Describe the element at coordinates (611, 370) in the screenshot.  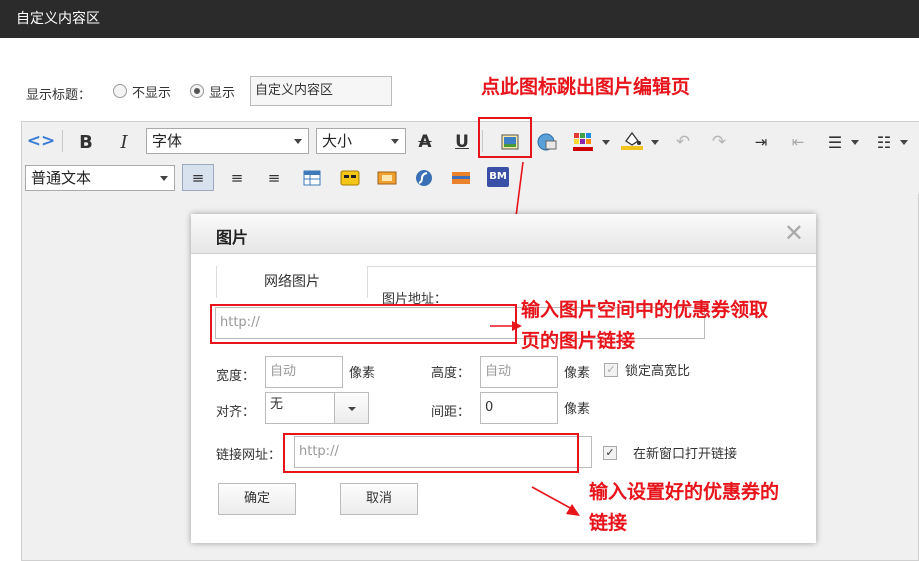
I see `lock-ratio-checkbox: ✓` at that location.